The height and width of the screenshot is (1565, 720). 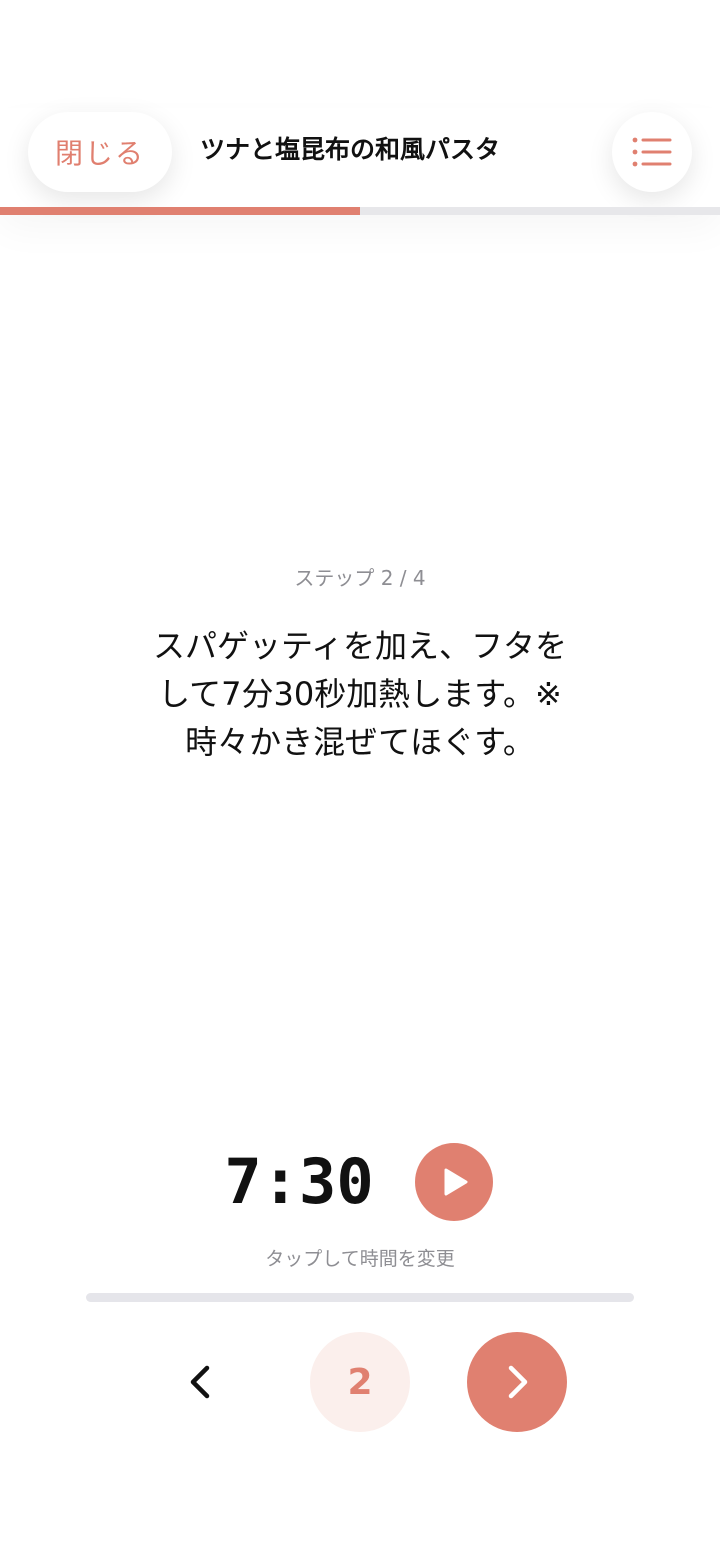 I want to click on chevron-right-icon, so click(x=518, y=1382).